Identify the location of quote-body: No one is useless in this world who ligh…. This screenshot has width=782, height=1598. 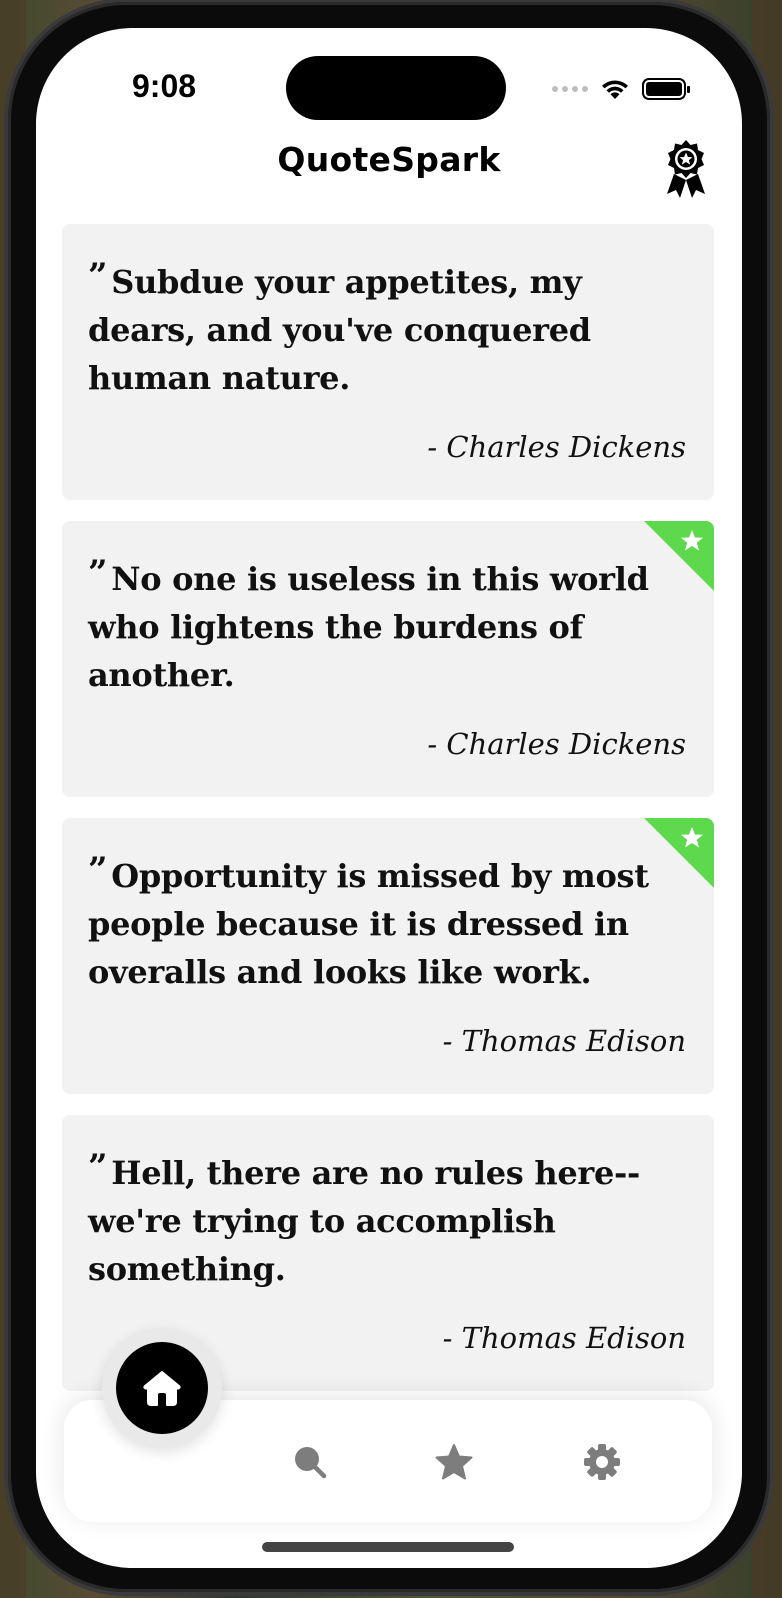
(368, 627).